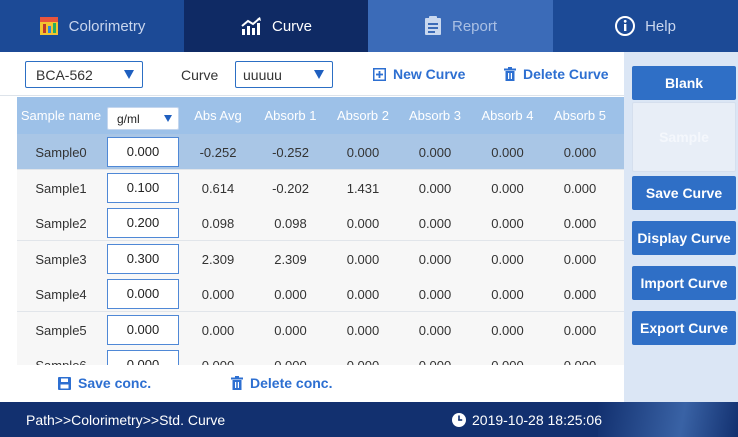 The image size is (738, 437). What do you see at coordinates (290, 115) in the screenshot?
I see `header-absorb-1: Absorb 1` at bounding box center [290, 115].